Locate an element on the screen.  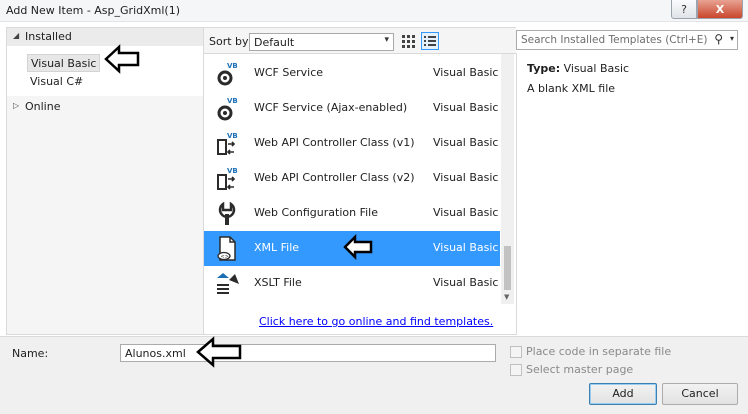
template-name: Web API Controller Class (v1) is located at coordinates (334, 142).